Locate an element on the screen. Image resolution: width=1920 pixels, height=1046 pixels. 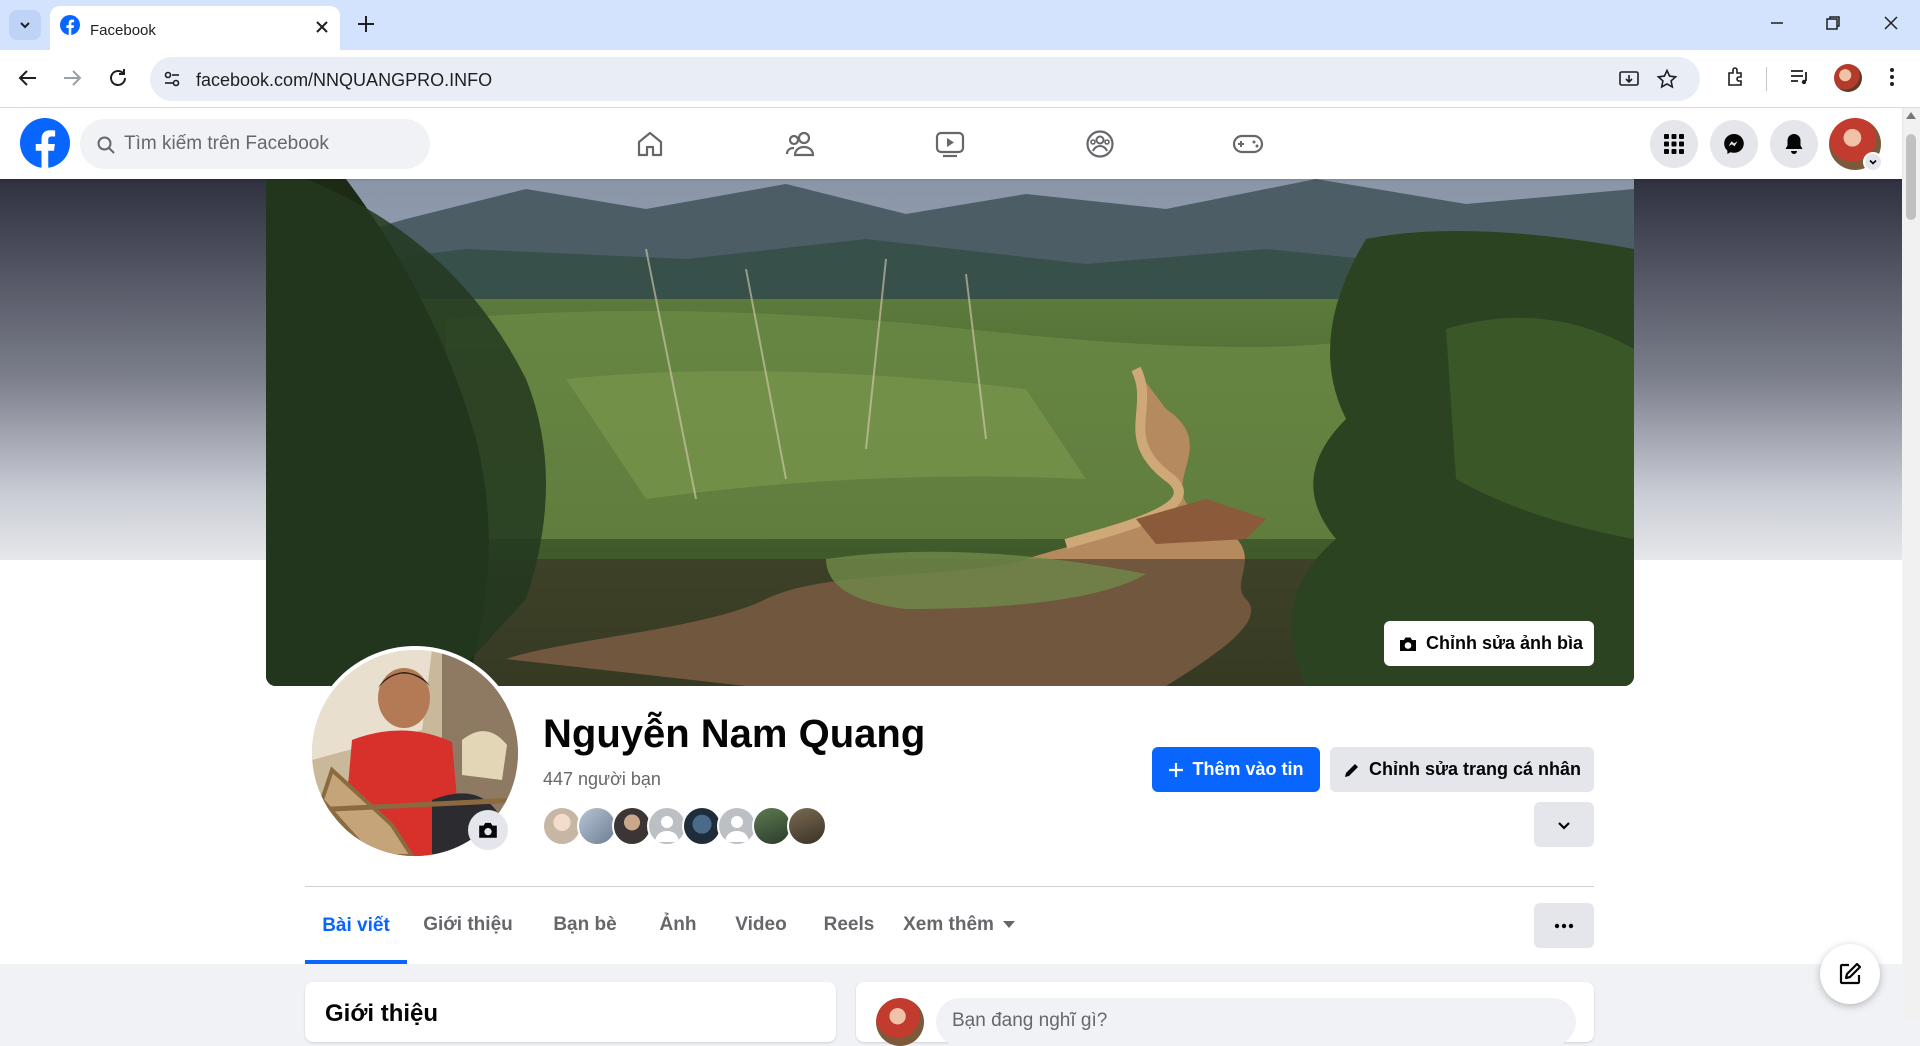
scrollbar-thumb is located at coordinates (1911, 177).